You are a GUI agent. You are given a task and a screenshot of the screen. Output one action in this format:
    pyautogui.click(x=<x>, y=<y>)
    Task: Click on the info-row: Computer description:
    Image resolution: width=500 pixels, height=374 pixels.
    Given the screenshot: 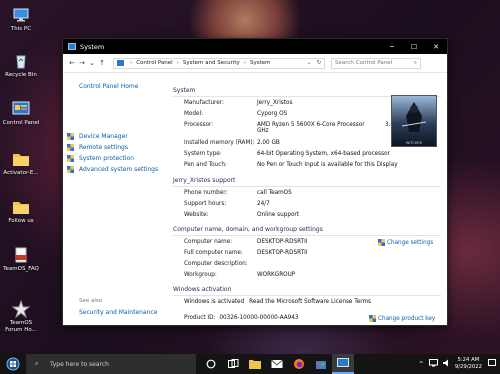 What is the action you would take?
    pyautogui.click(x=216, y=264)
    